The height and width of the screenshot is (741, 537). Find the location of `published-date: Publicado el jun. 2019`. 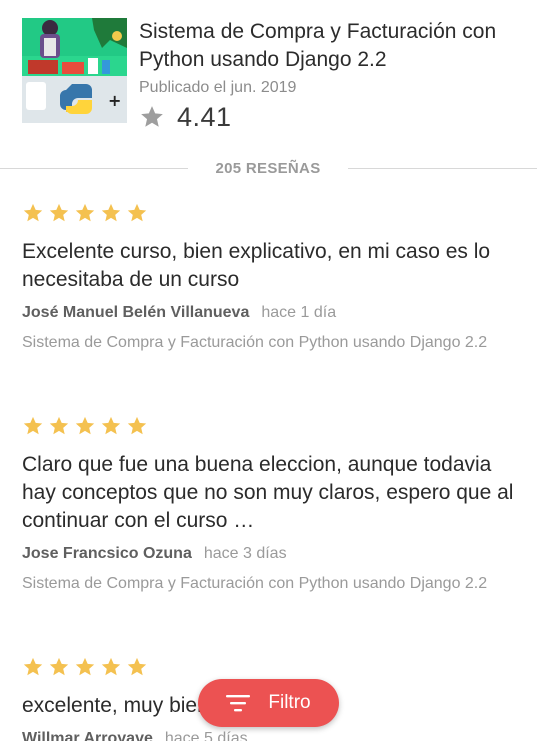

published-date: Publicado el jun. 2019 is located at coordinates (218, 87).